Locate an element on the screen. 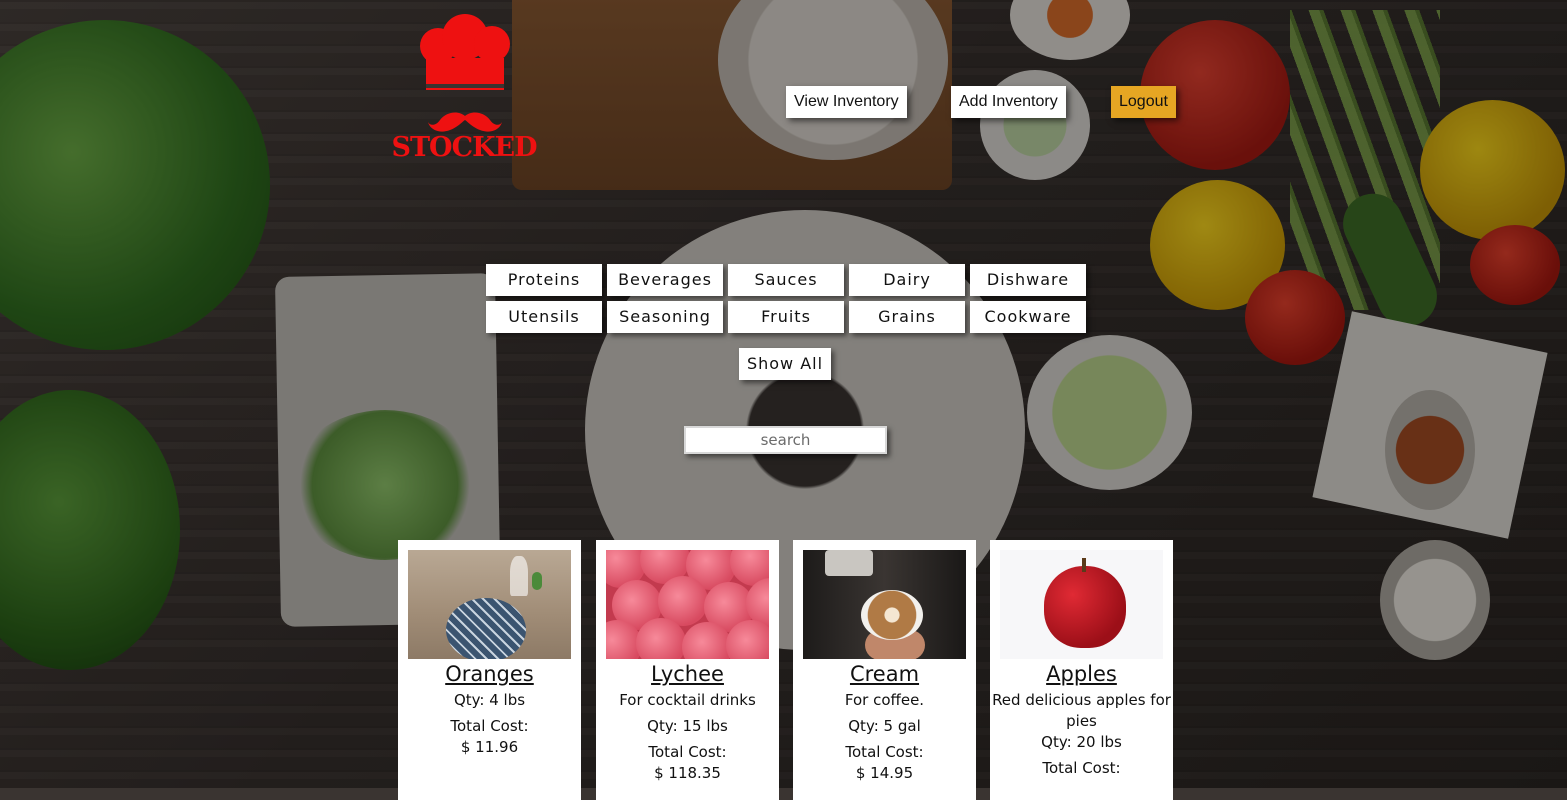 This screenshot has height=800, width=1567. item-name-link: Oranges is located at coordinates (489, 674).